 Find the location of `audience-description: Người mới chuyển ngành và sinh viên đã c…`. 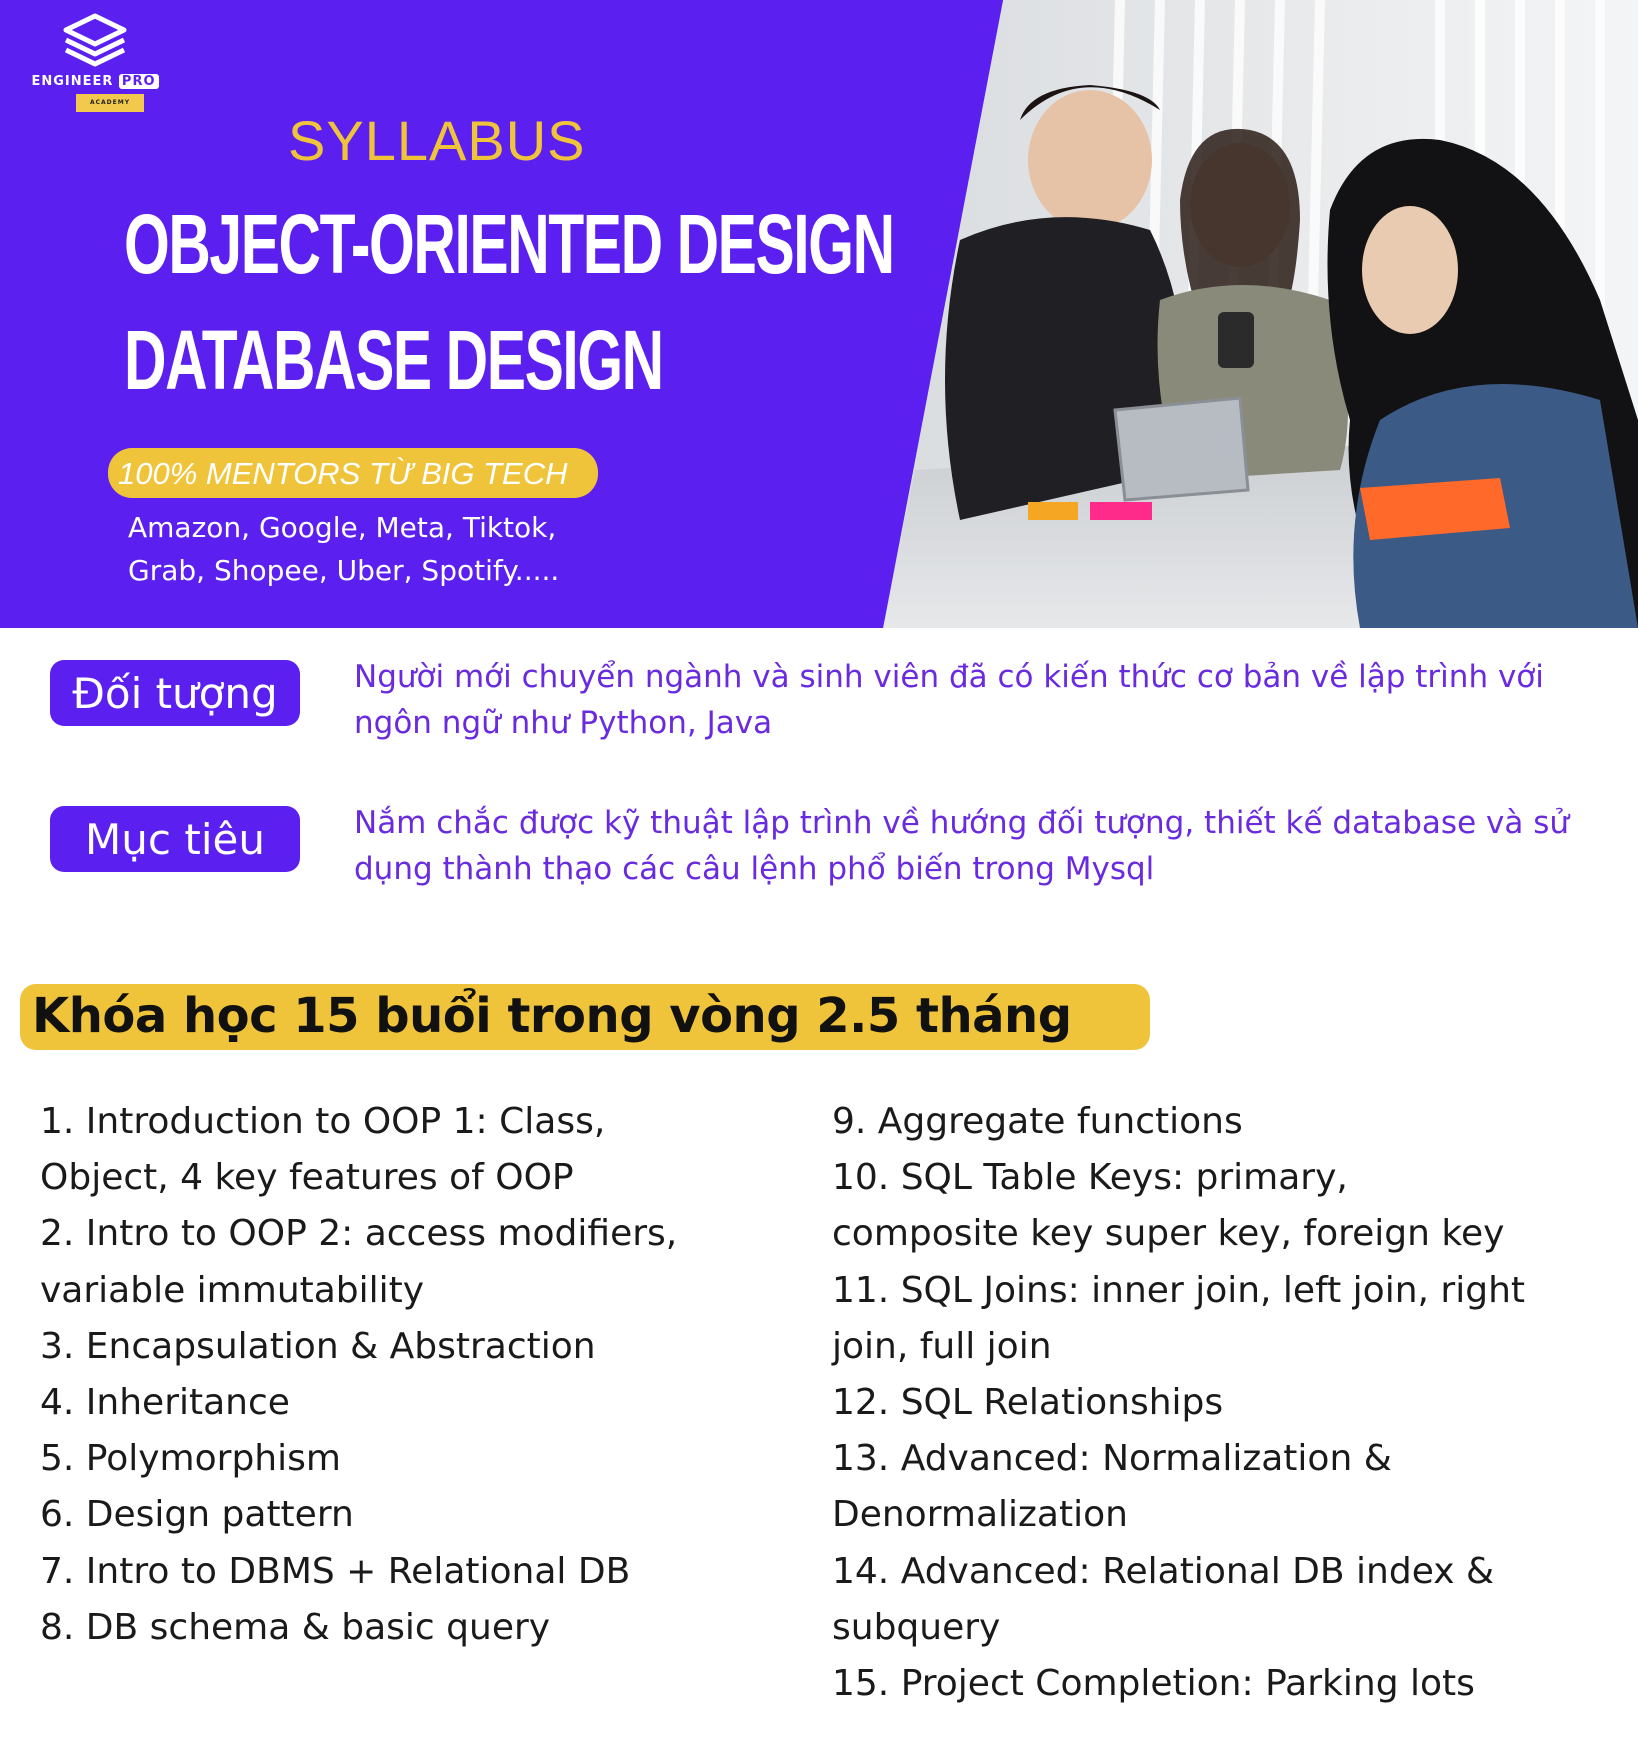

audience-description: Người mới chuyển ngành và sinh viên đã c… is located at coordinates (949, 700).